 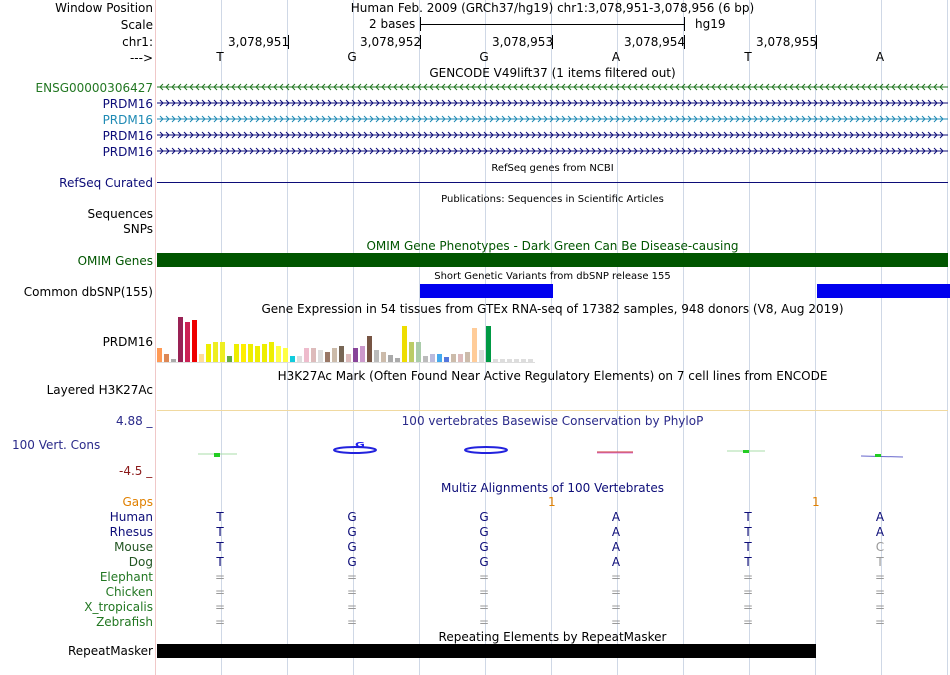 What do you see at coordinates (120, 214) in the screenshot?
I see `sequences-label: Sequences` at bounding box center [120, 214].